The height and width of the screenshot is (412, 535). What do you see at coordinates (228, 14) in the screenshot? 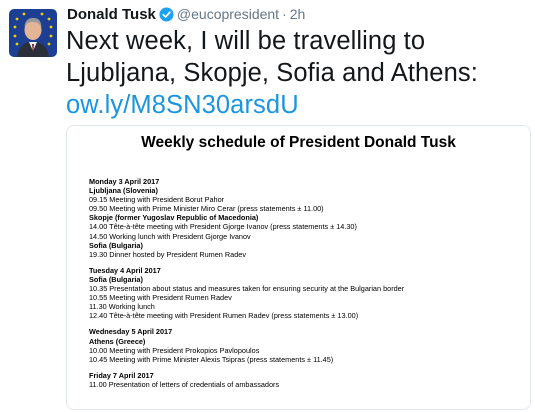
I see `author-handle: @eucopresident` at bounding box center [228, 14].